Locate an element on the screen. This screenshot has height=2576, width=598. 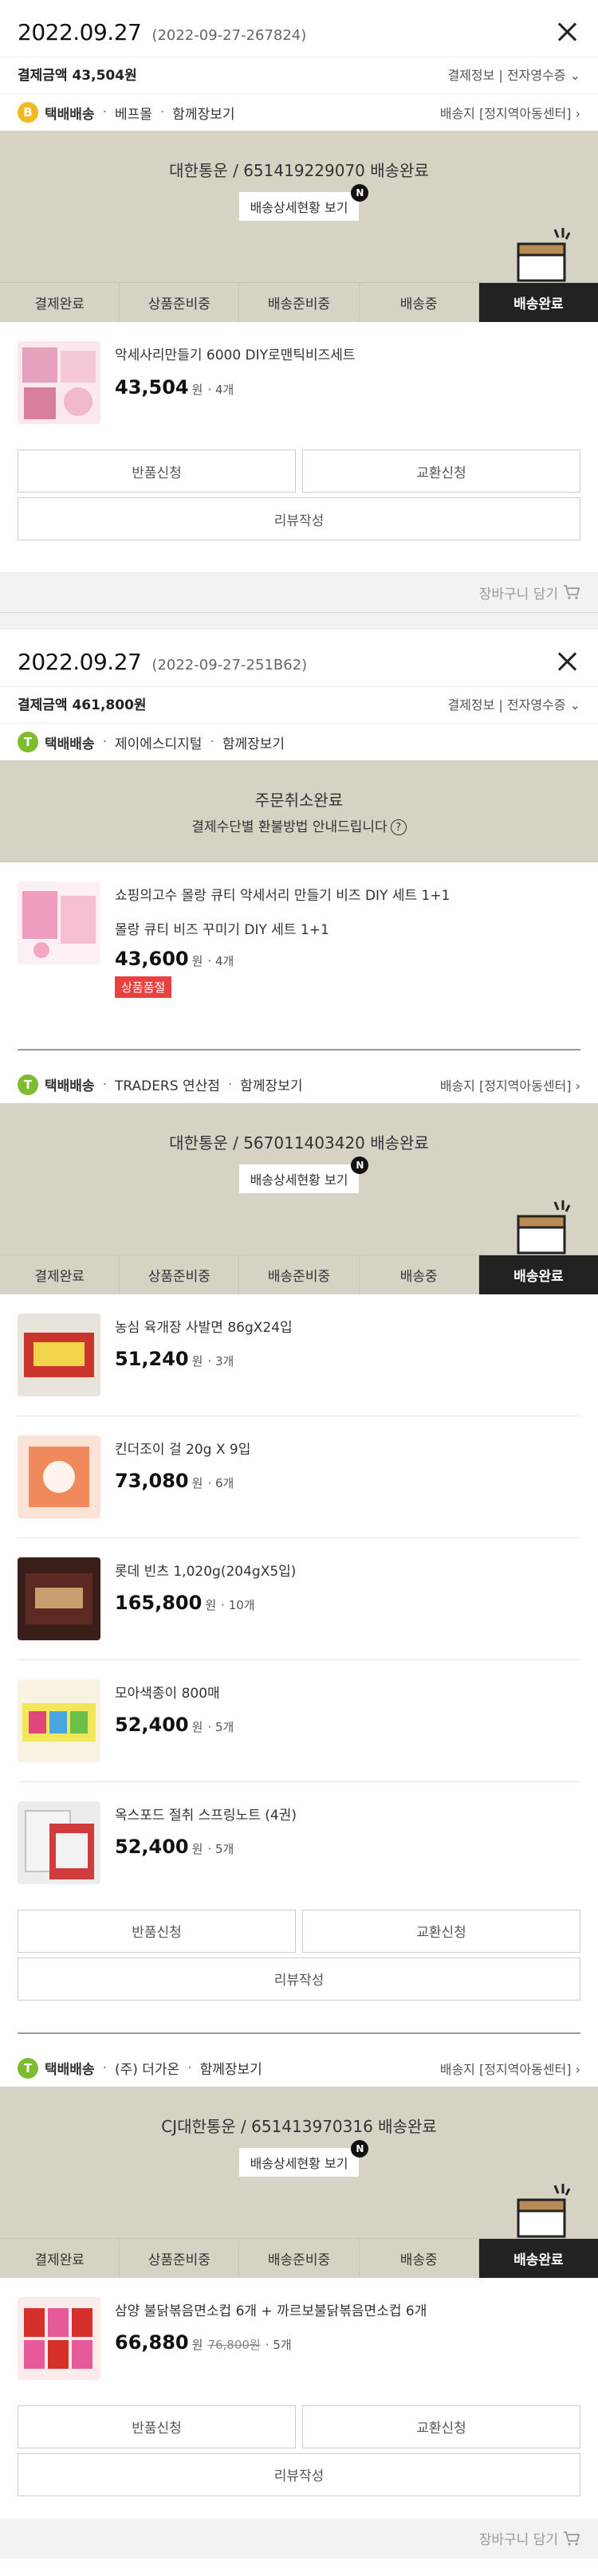
seller-name: TRADERS 연산점 is located at coordinates (167, 1086).